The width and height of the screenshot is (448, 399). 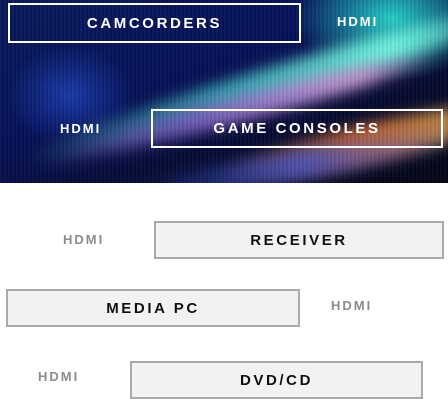 What do you see at coordinates (154, 23) in the screenshot?
I see `camcorders-button: CAMCORDERS` at bounding box center [154, 23].